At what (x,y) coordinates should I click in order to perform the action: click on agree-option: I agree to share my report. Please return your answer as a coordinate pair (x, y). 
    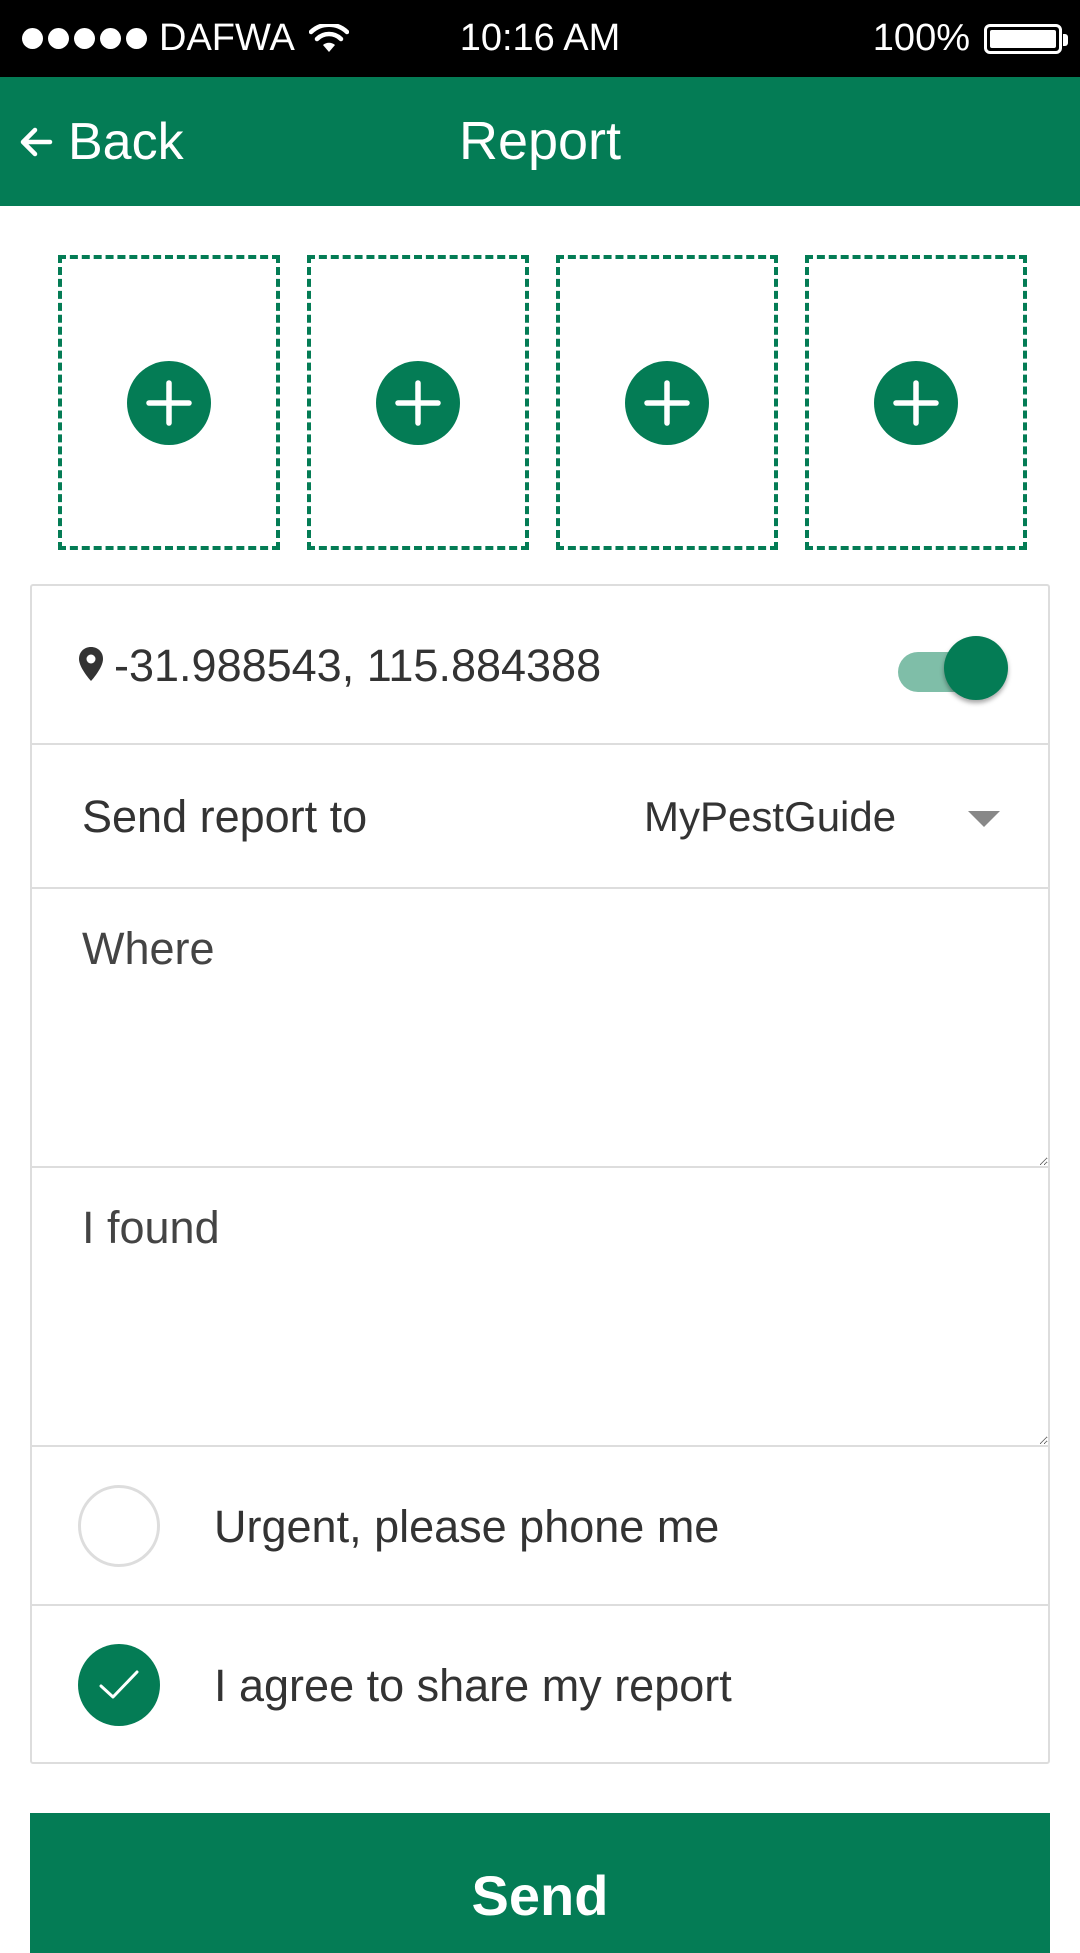
    Looking at the image, I should click on (540, 1685).